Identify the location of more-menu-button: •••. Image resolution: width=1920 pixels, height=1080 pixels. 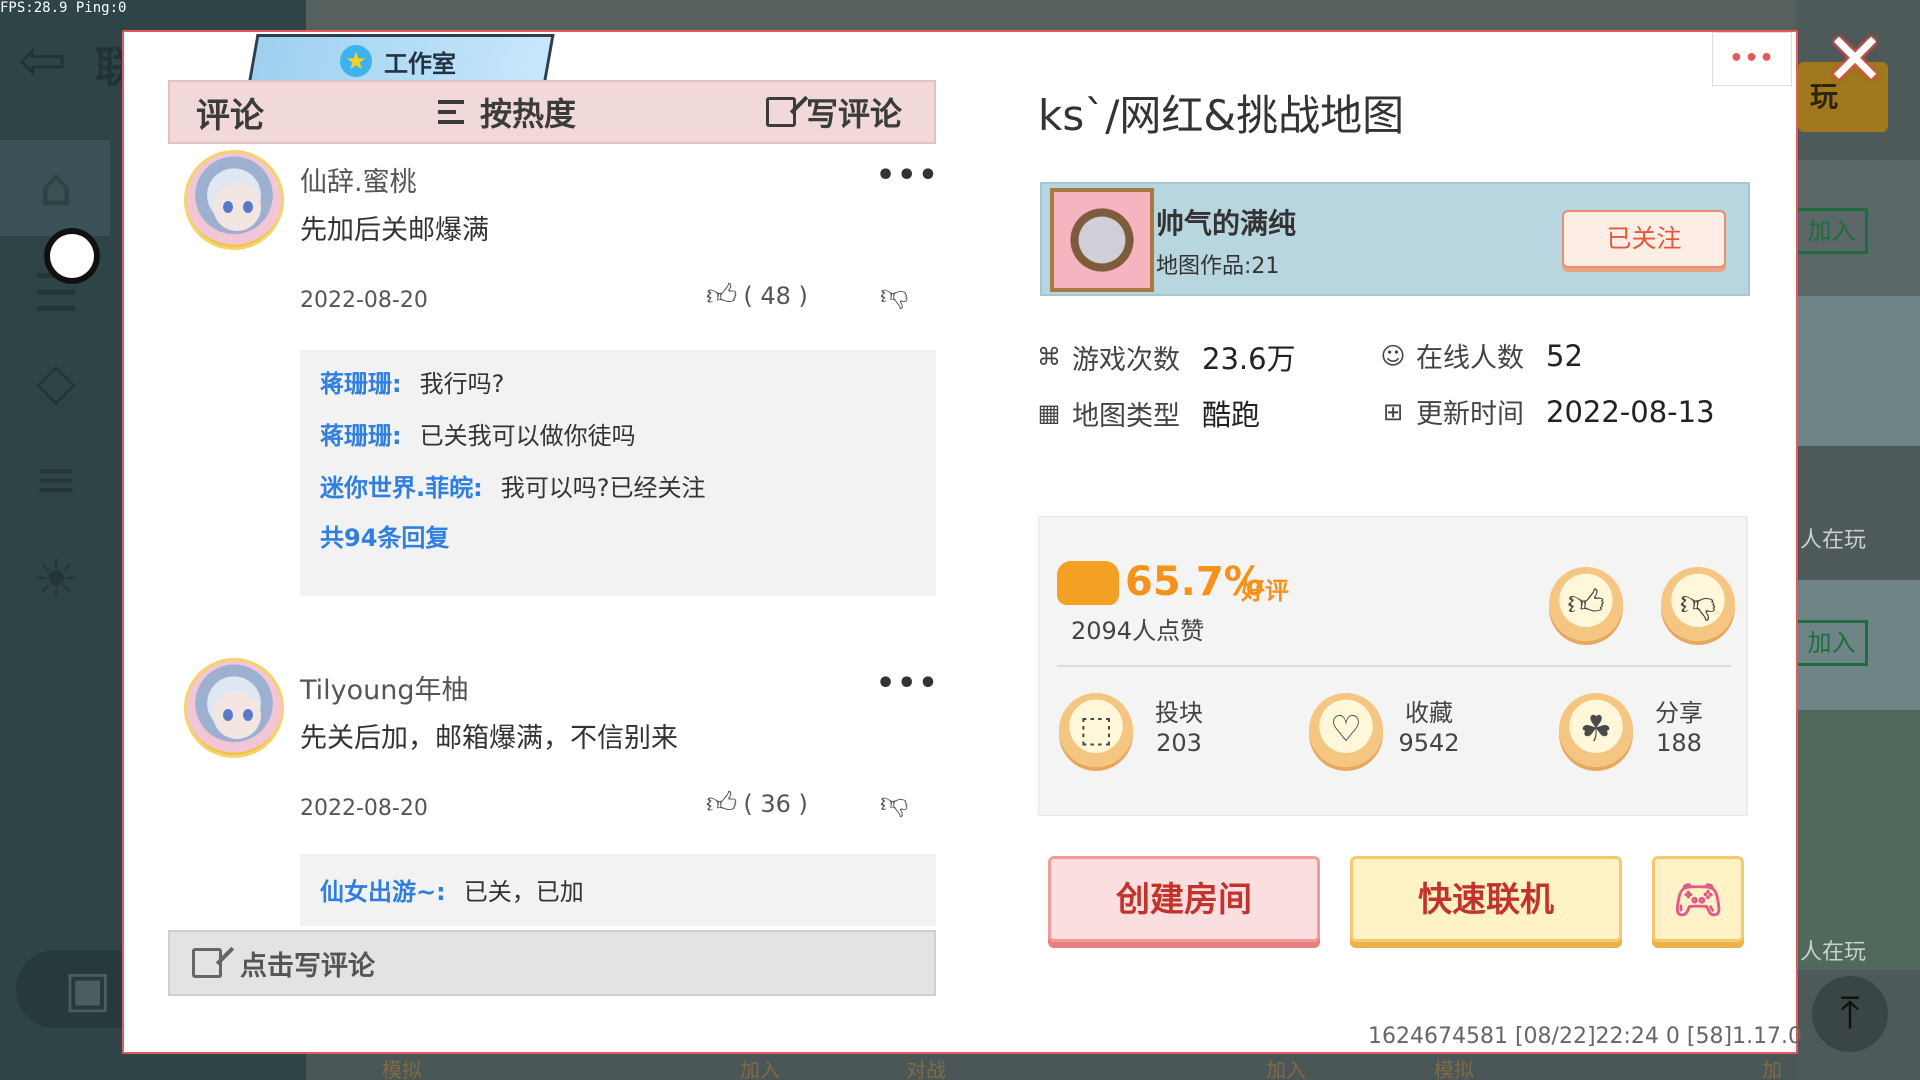
(1752, 59).